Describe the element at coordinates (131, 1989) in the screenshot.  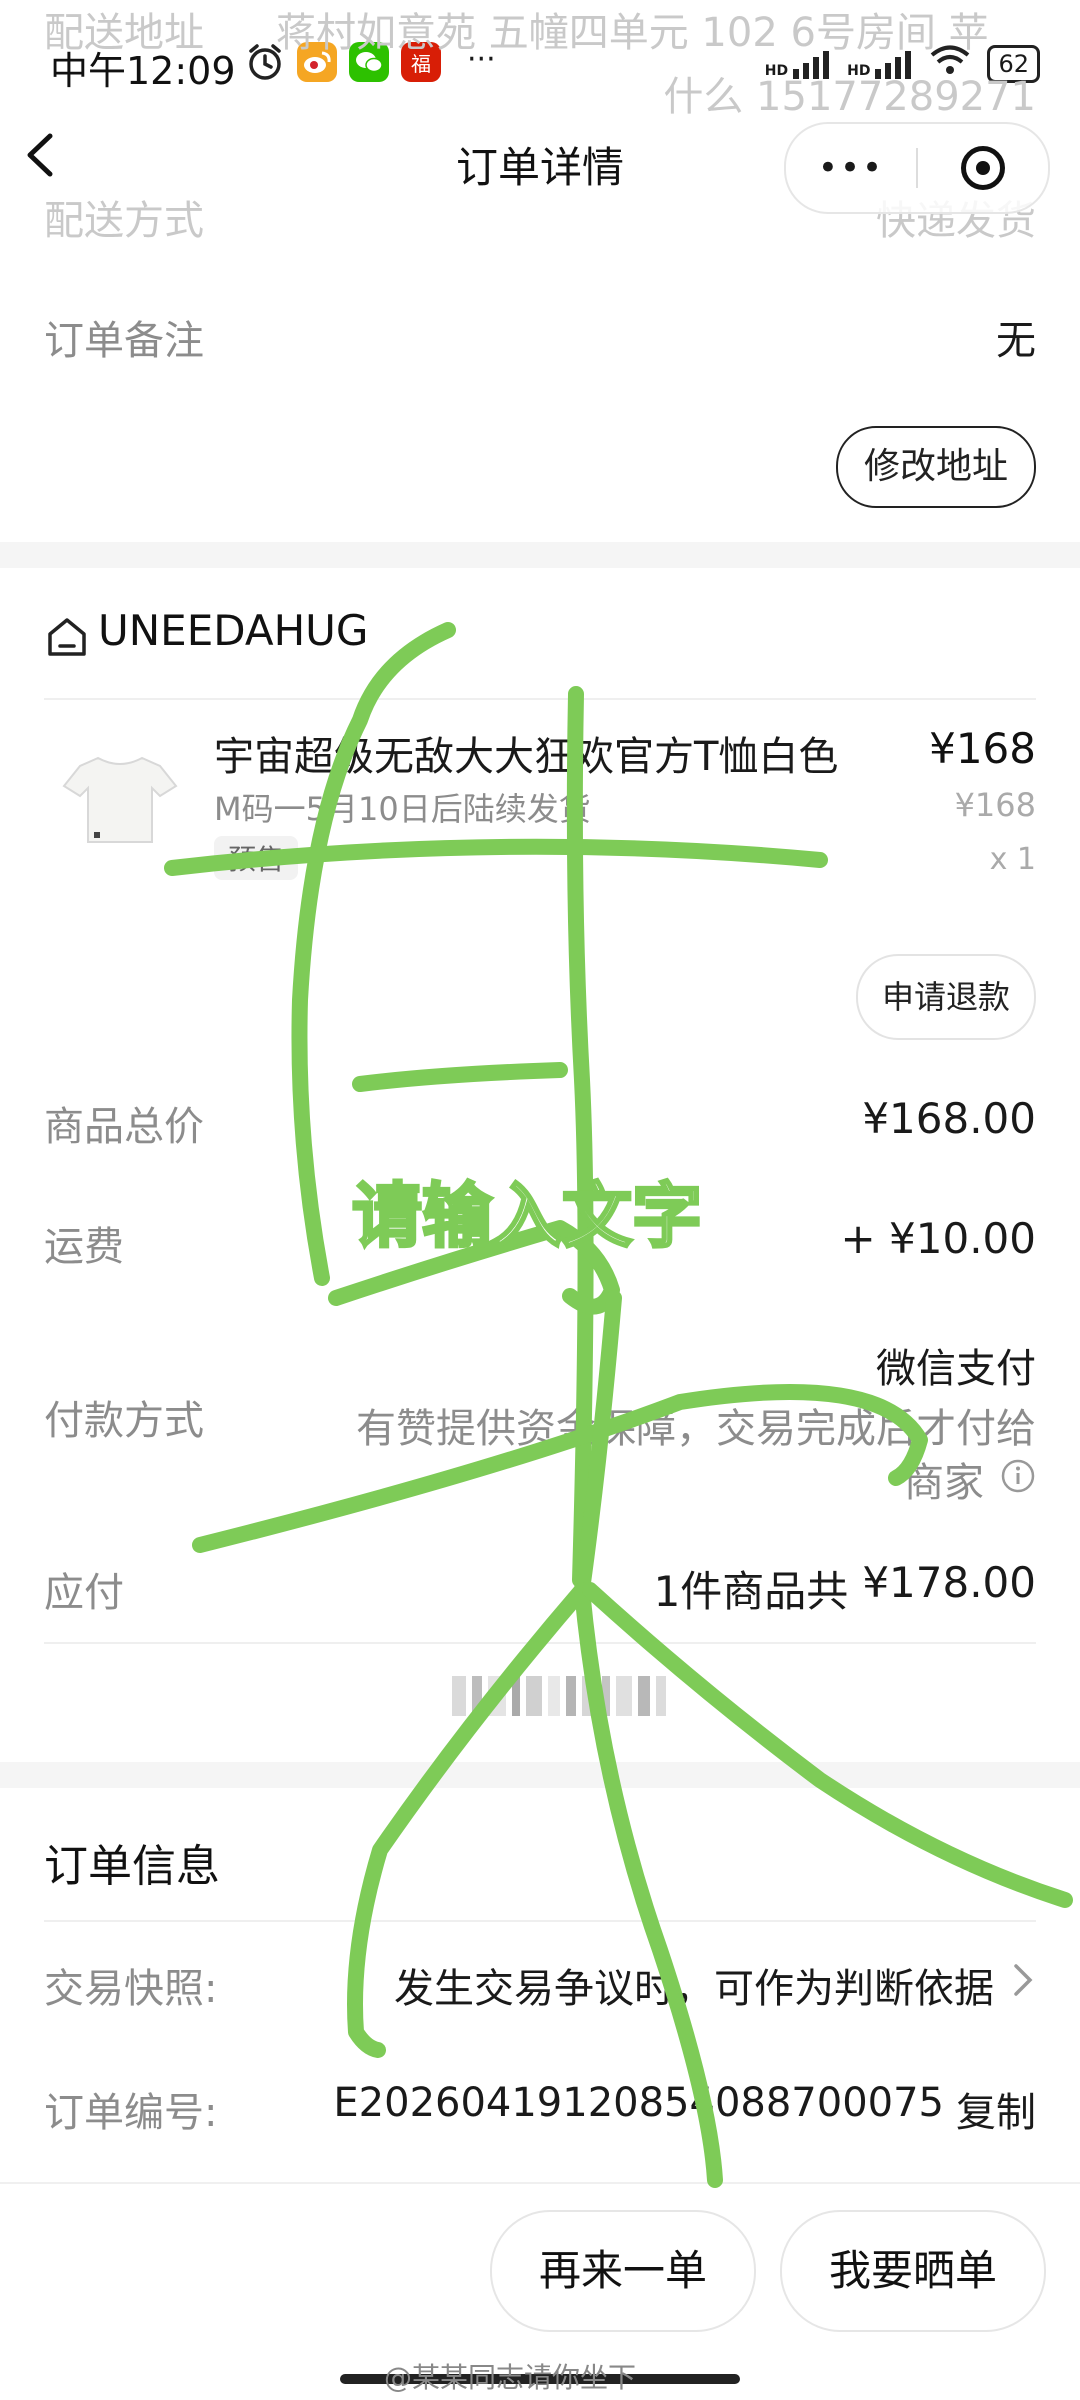
I see `snapshot-label: 交易快照:` at that location.